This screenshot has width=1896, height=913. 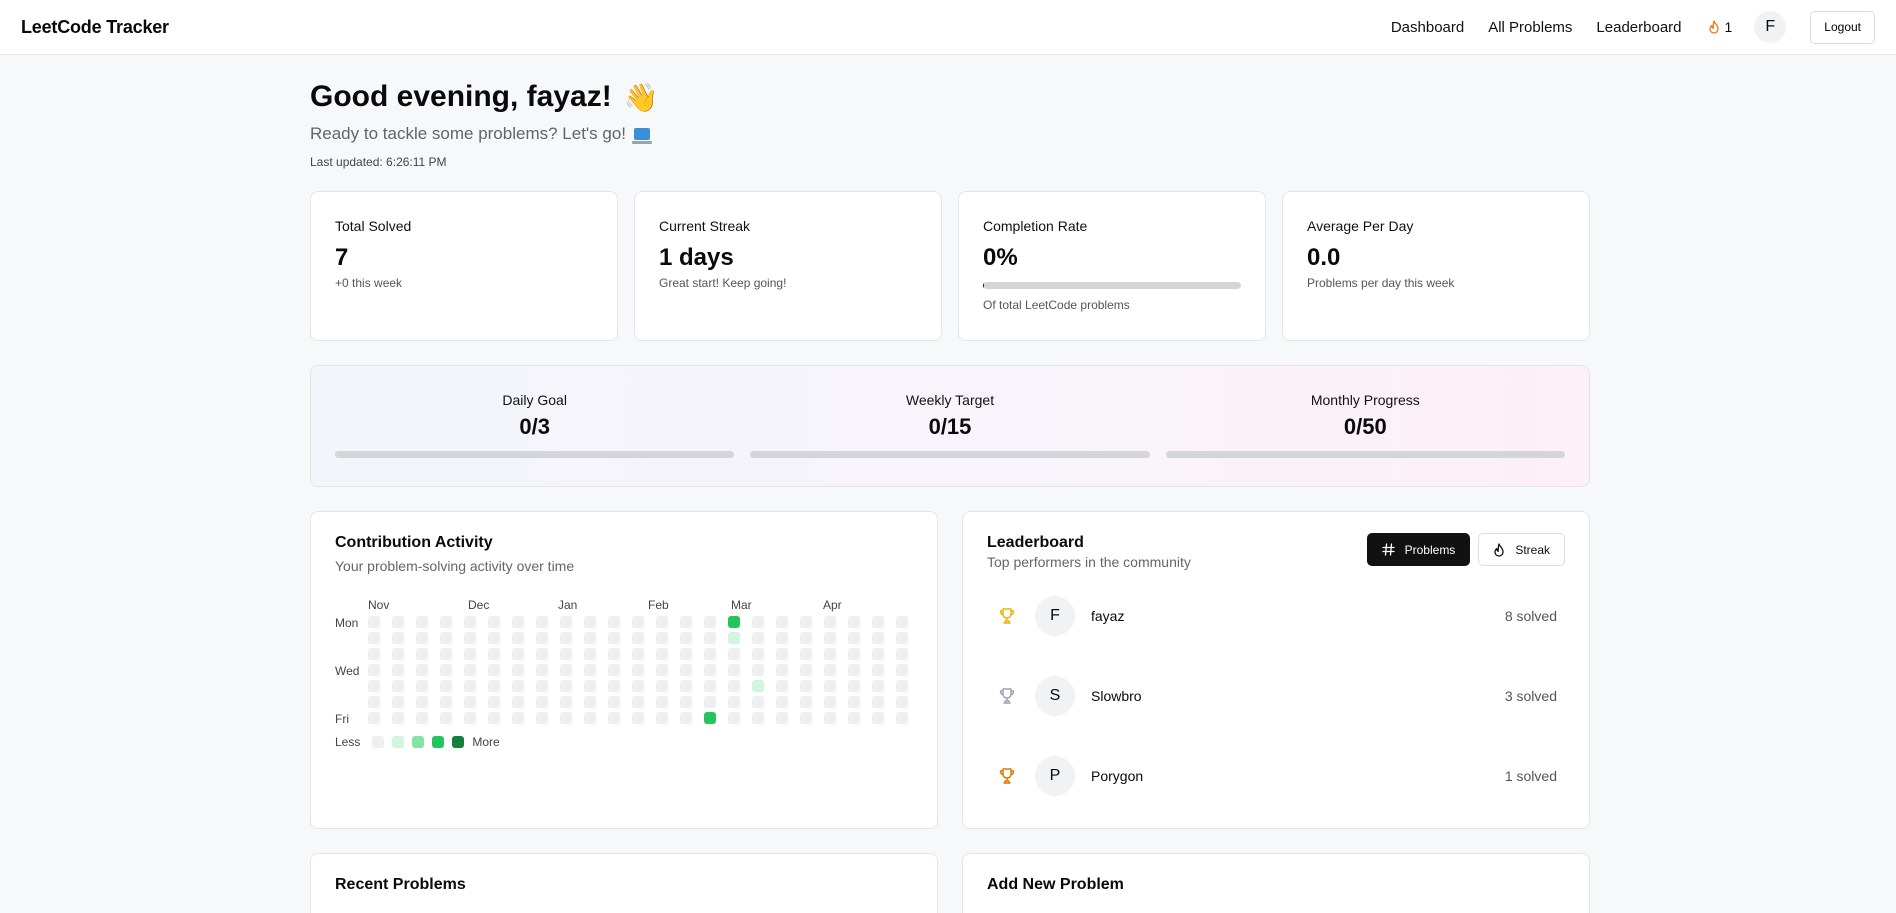 I want to click on nav-leaderboard-link: Leaderboard, so click(x=1638, y=27).